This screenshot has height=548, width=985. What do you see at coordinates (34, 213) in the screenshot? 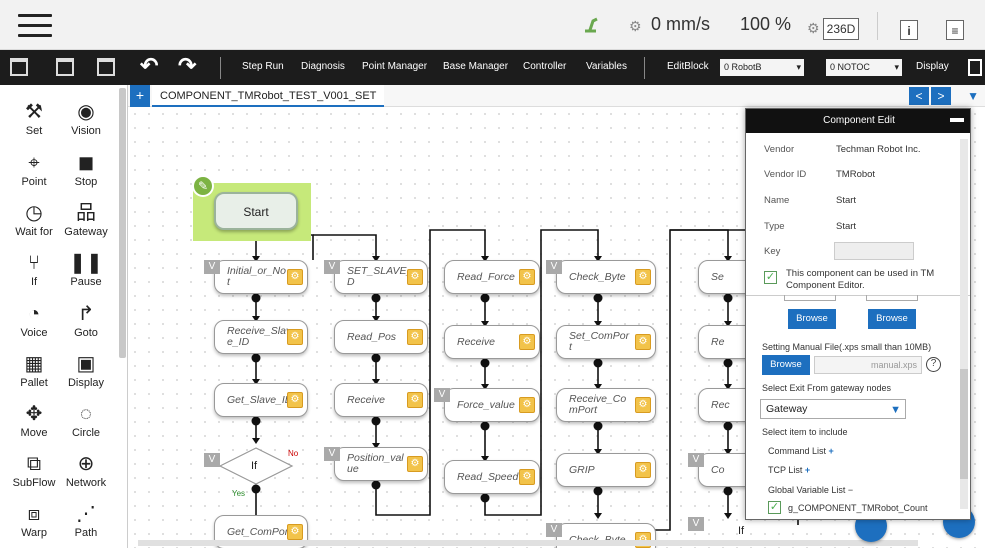
I see `clock-icon: ◷` at bounding box center [34, 213].